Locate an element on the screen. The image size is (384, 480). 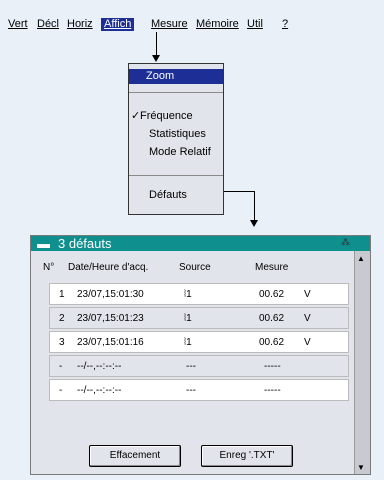
menu-horiz: Horiz is located at coordinates (80, 24).